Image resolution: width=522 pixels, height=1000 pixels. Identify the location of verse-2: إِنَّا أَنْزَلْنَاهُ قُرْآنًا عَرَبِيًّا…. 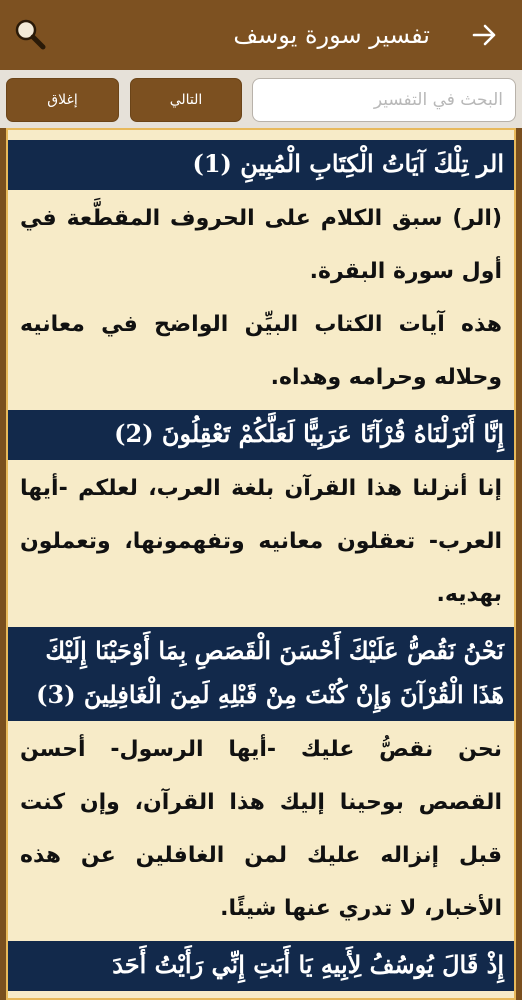
(261, 435).